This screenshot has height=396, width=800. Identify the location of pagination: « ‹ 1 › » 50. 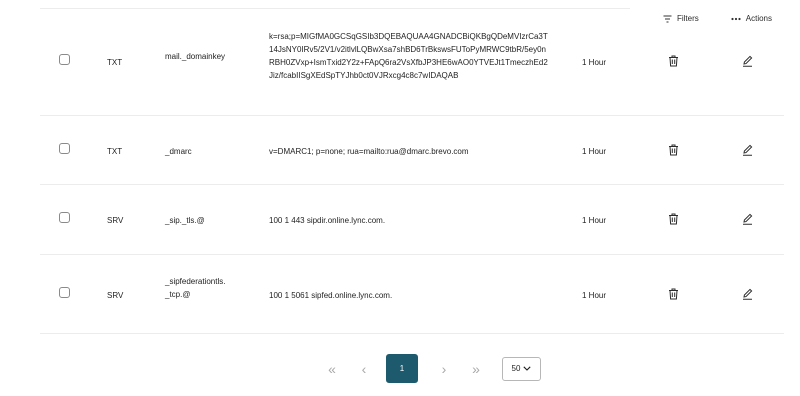
(428, 368).